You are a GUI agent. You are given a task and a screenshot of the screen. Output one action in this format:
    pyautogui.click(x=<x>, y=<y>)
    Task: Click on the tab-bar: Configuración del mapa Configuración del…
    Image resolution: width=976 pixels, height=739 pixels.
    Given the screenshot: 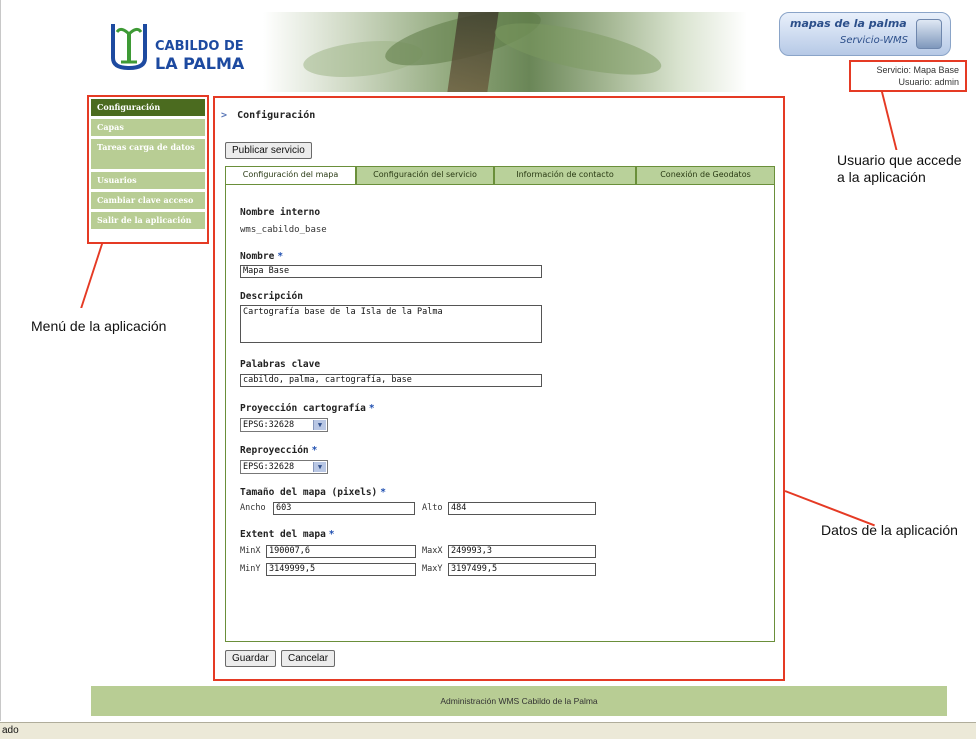 What is the action you would take?
    pyautogui.click(x=500, y=175)
    